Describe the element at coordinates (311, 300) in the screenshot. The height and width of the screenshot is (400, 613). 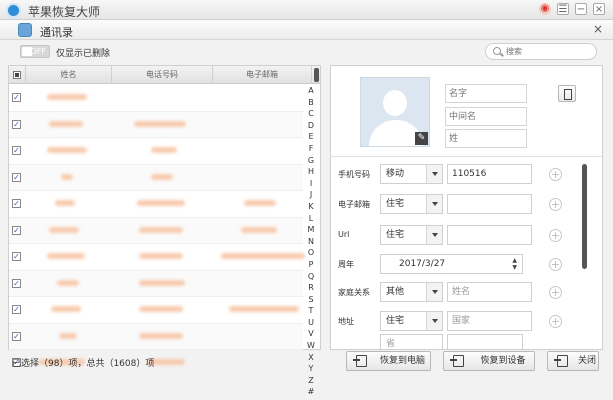
I see `alphabet-letter: S` at that location.